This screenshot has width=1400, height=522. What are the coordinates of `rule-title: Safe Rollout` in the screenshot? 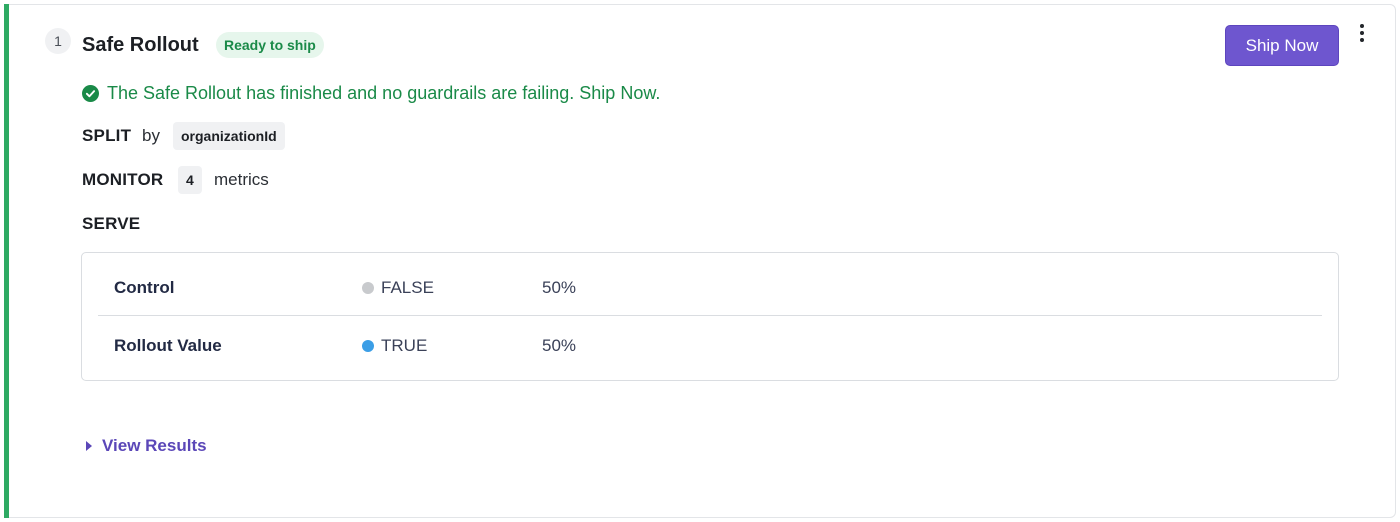 It's located at (140, 45).